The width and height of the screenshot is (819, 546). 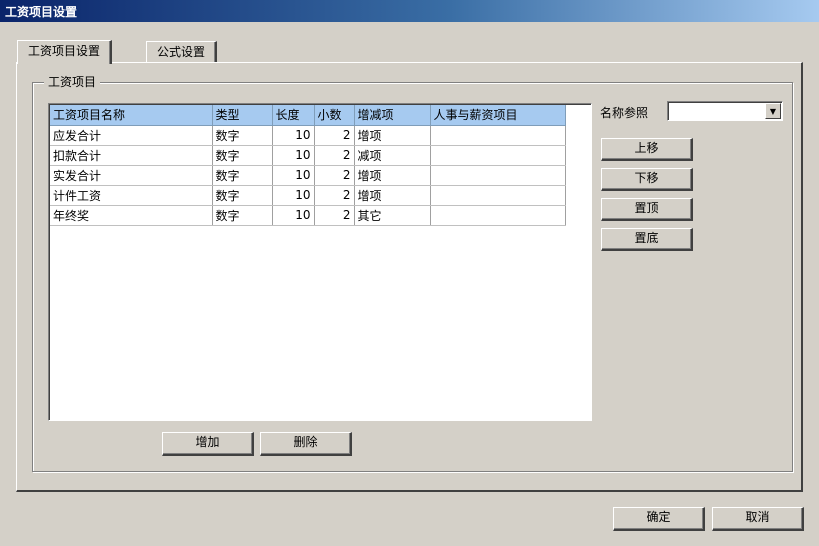 What do you see at coordinates (392, 155) in the screenshot?
I see `cell-inc-dec: 减项` at bounding box center [392, 155].